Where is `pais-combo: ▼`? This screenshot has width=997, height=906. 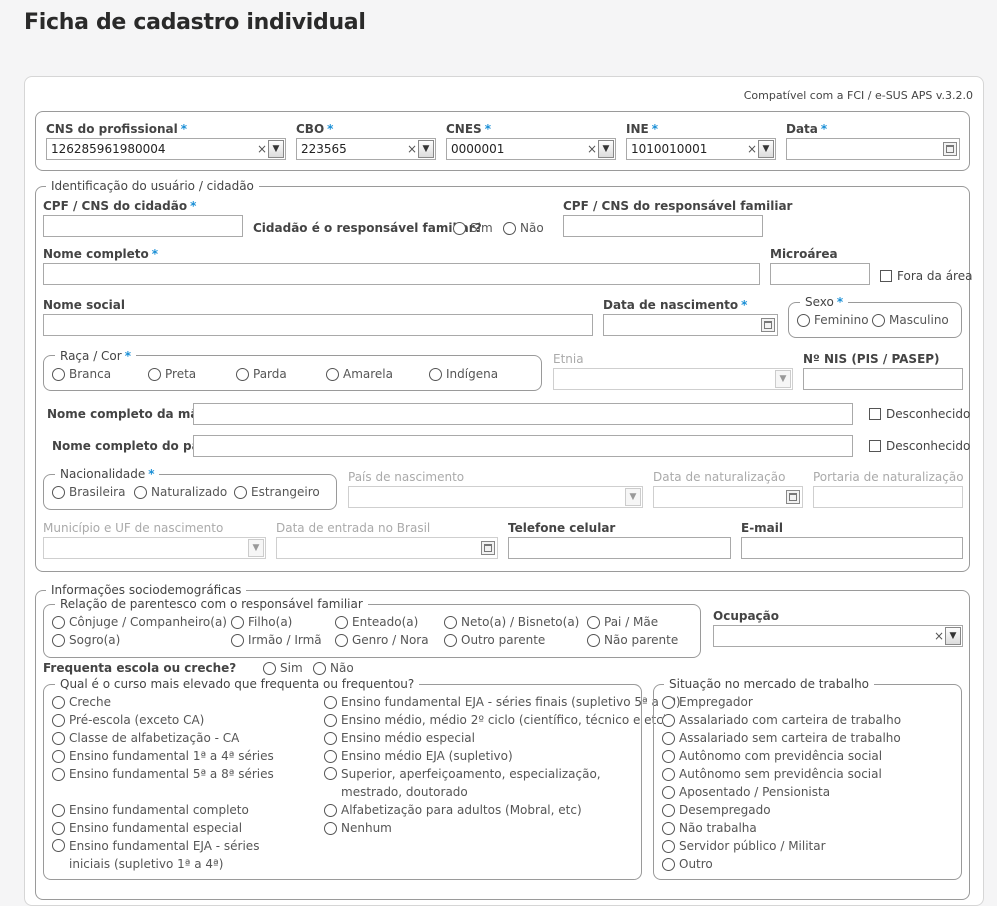 pais-combo: ▼ is located at coordinates (495, 497).